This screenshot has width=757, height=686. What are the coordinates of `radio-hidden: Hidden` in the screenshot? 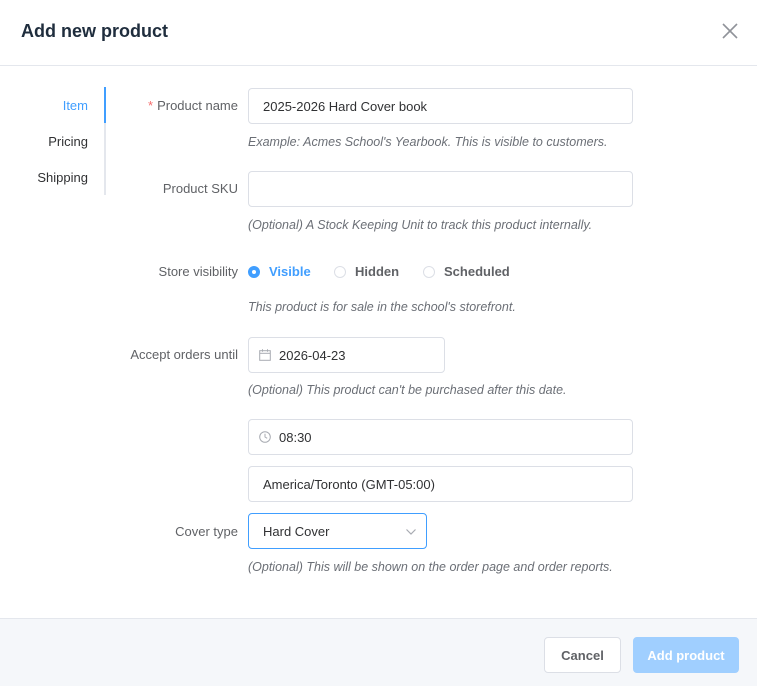 It's located at (366, 271).